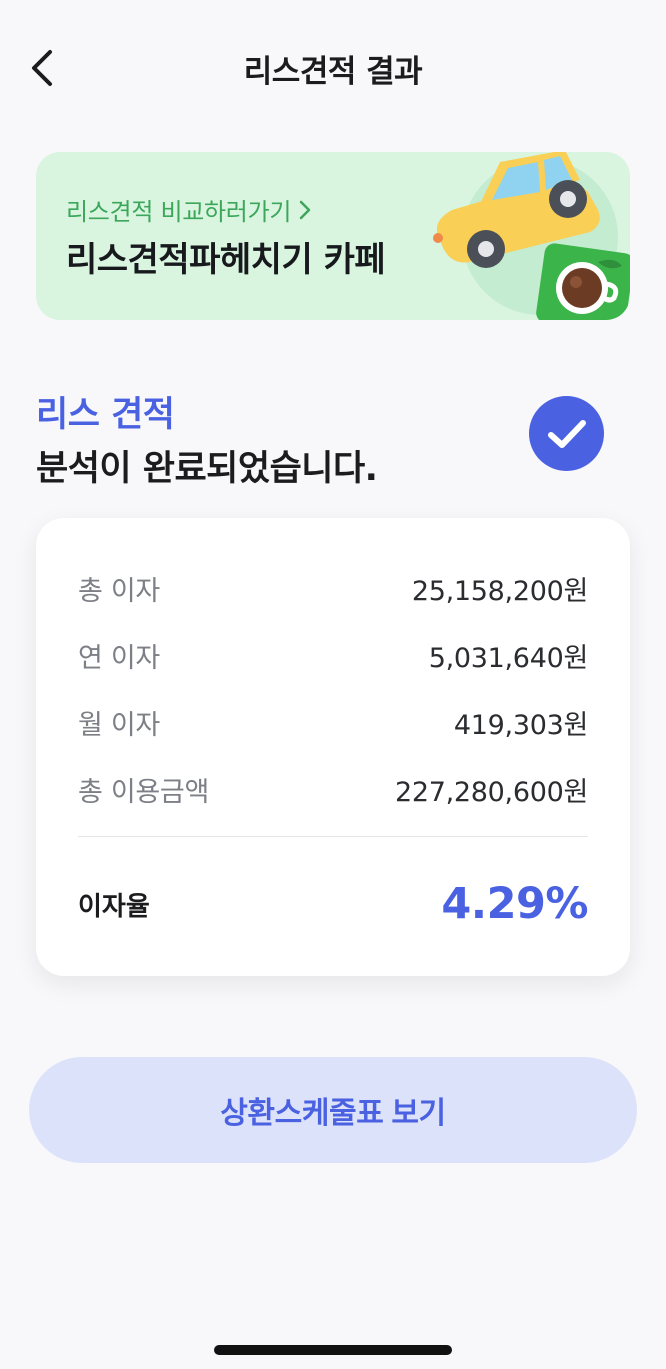  What do you see at coordinates (531, 236) in the screenshot?
I see `car-coffee-illustration` at bounding box center [531, 236].